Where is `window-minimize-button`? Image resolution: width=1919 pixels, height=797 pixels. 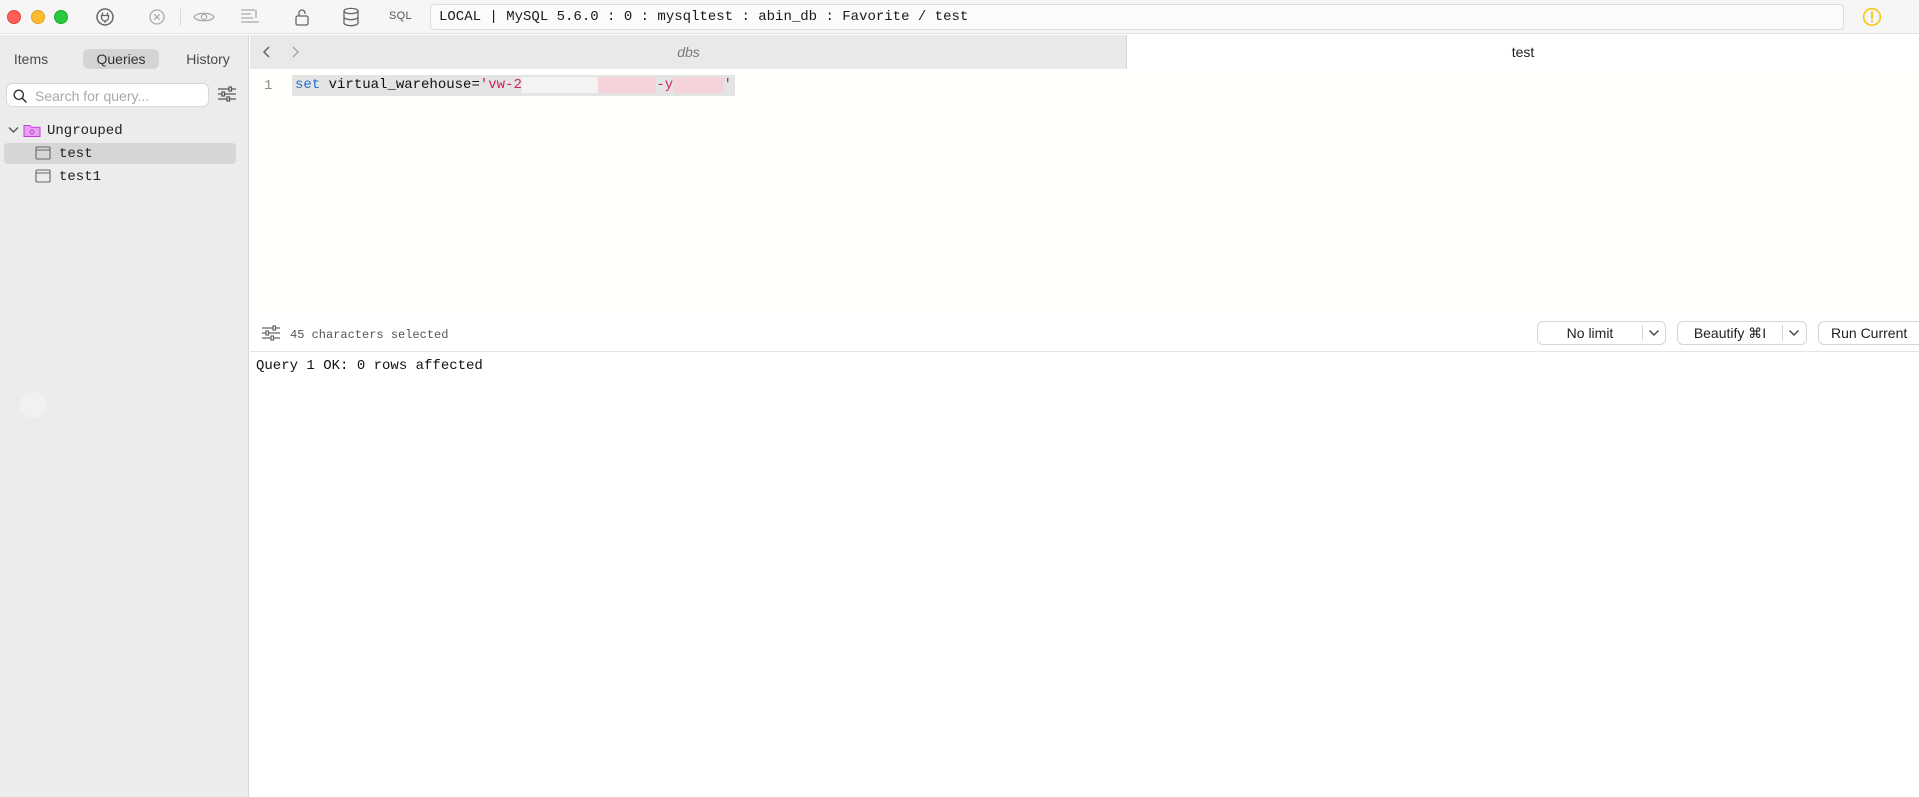 window-minimize-button is located at coordinates (38, 17).